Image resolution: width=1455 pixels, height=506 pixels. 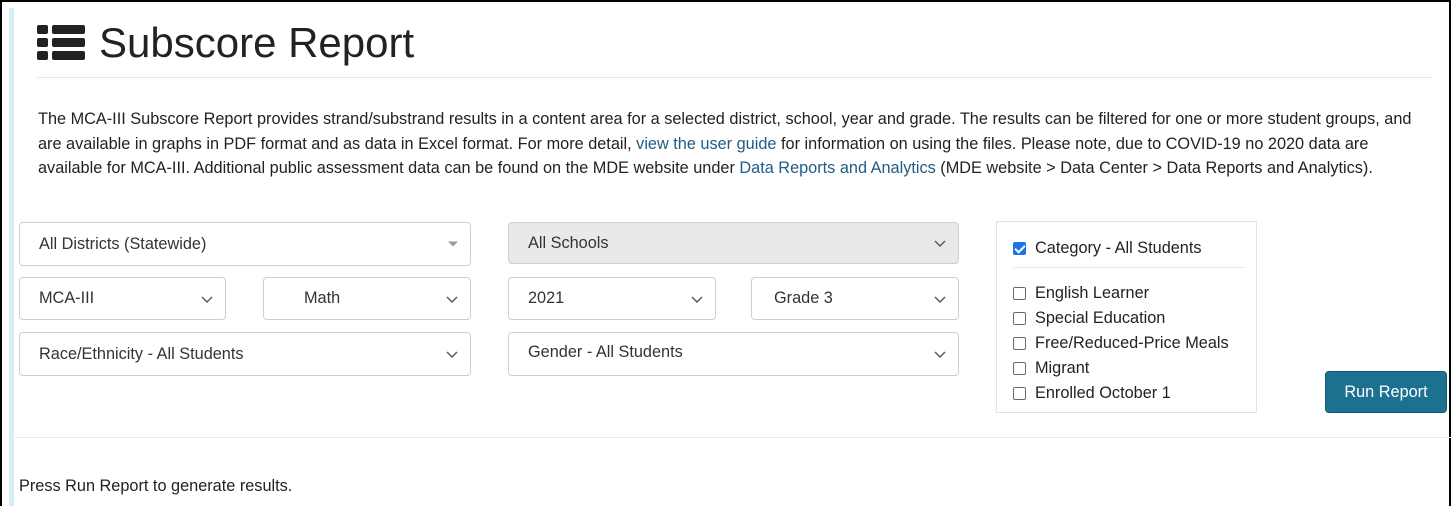 What do you see at coordinates (453, 244) in the screenshot?
I see `caret-down-icon` at bounding box center [453, 244].